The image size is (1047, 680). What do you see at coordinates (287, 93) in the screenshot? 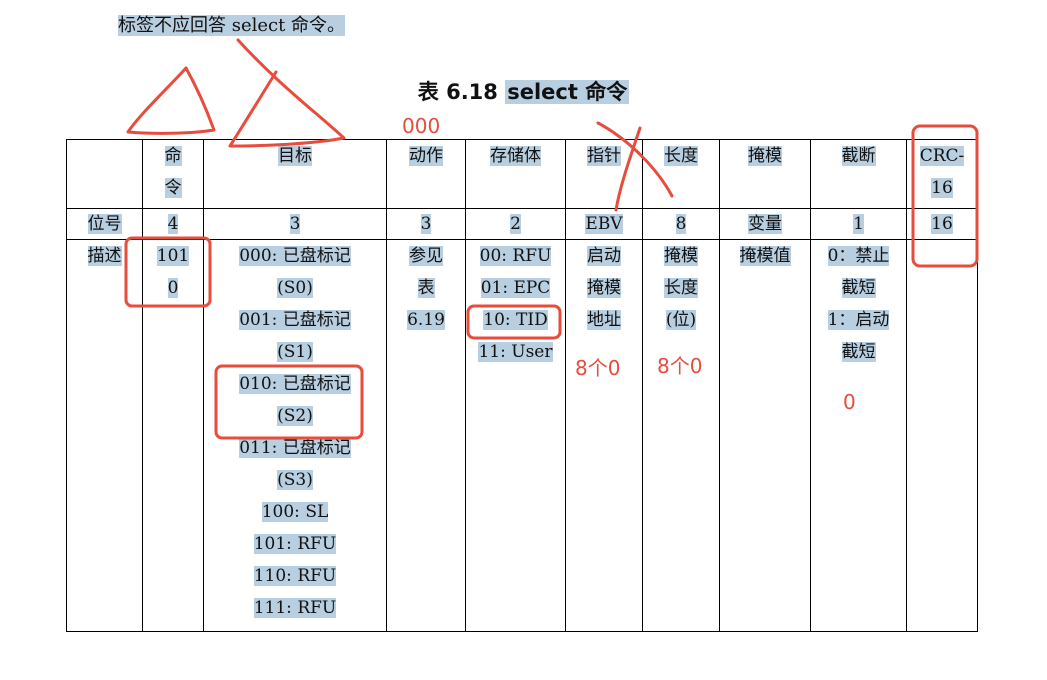
I see `annotation-triangle-target` at bounding box center [287, 93].